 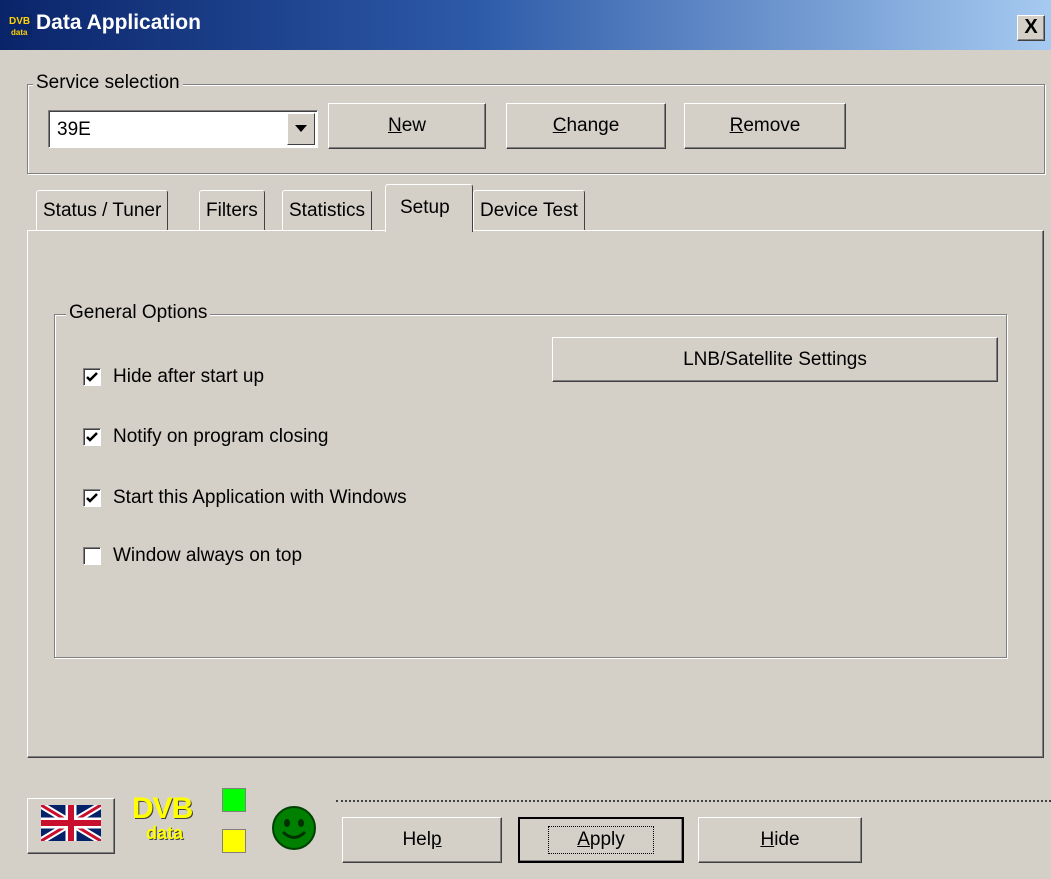 I want to click on app-logo-icon: DVB data, so click(x=20, y=26).